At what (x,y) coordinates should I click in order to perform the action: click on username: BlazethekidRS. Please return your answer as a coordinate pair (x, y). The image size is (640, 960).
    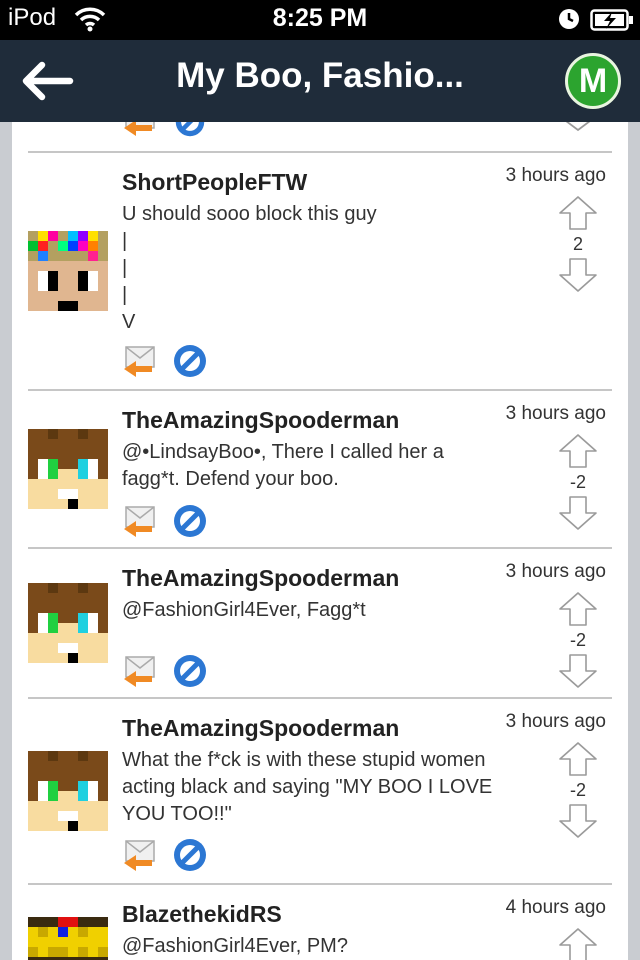
    Looking at the image, I should click on (202, 914).